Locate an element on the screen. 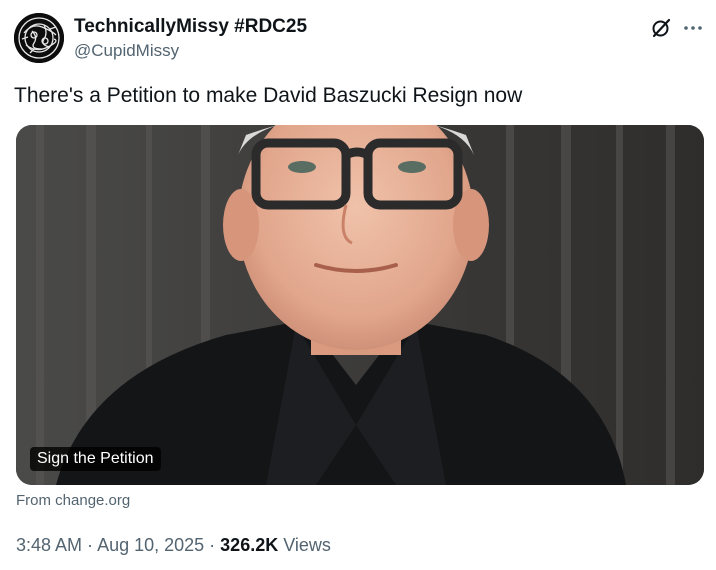  tweet-time: 3:48 AM is located at coordinates (49, 545).